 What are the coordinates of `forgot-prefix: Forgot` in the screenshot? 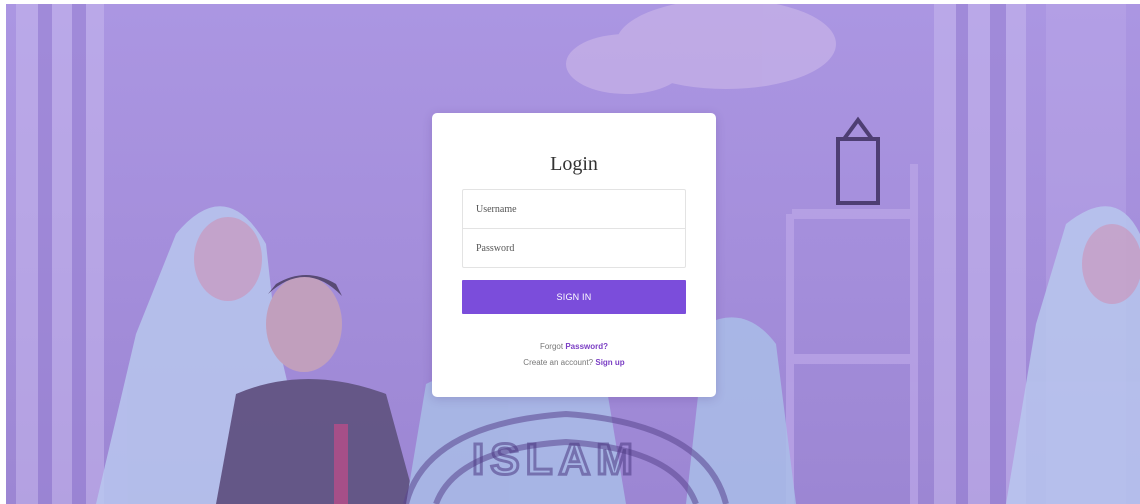 It's located at (551, 346).